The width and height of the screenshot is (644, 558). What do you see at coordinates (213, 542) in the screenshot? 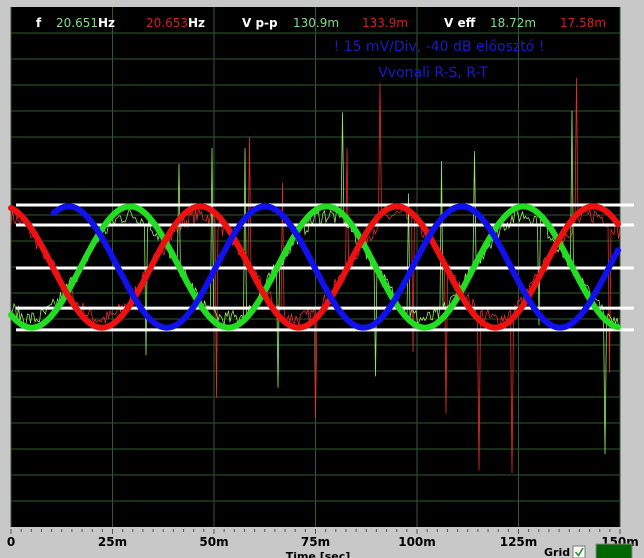
I see `x-tick-label: 50m` at bounding box center [213, 542].